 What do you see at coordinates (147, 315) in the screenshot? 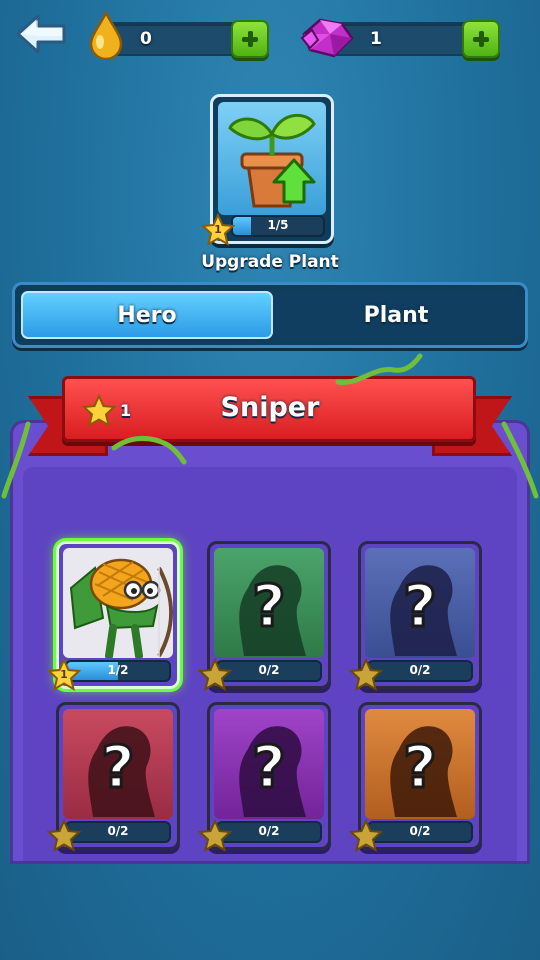
I see `tab-hero: Hero` at bounding box center [147, 315].